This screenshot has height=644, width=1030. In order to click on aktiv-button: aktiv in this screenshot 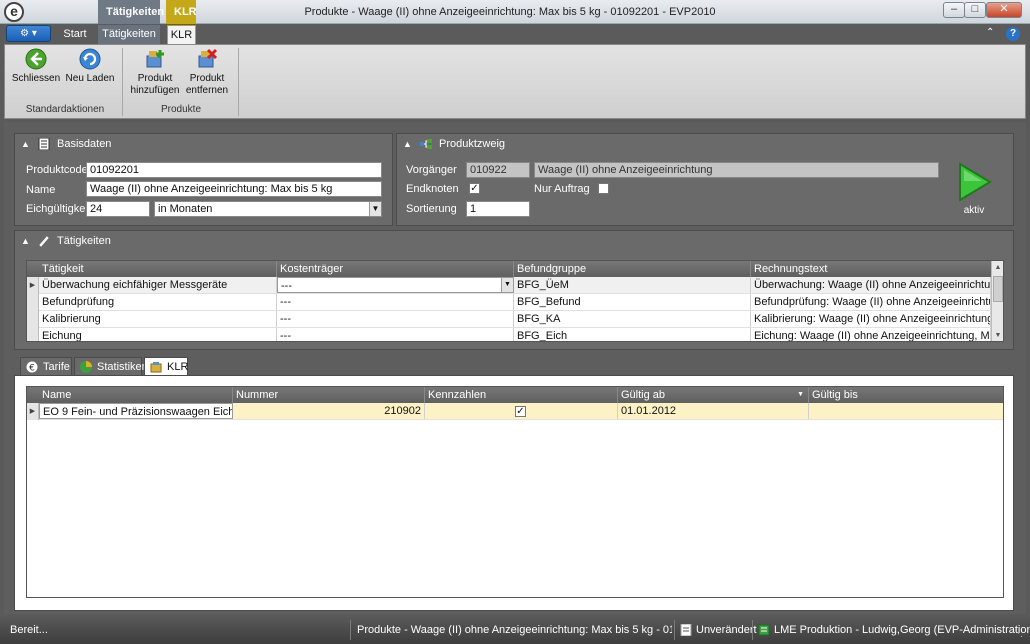, I will do `click(974, 190)`.